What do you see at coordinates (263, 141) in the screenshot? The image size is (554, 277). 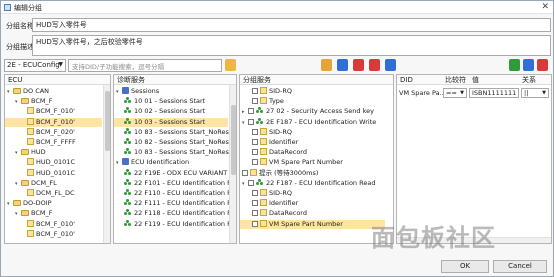 I see `file-icon` at bounding box center [263, 141].